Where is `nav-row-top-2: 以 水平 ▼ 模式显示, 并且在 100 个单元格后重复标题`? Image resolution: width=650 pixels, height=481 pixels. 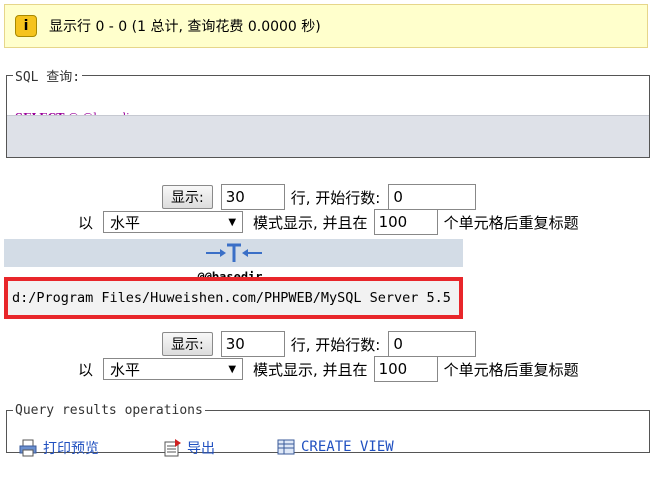 nav-row-top-2: 以 水平 ▼ 模式显示, 并且在 100 个单元格后重复标题 is located at coordinates (331, 222).